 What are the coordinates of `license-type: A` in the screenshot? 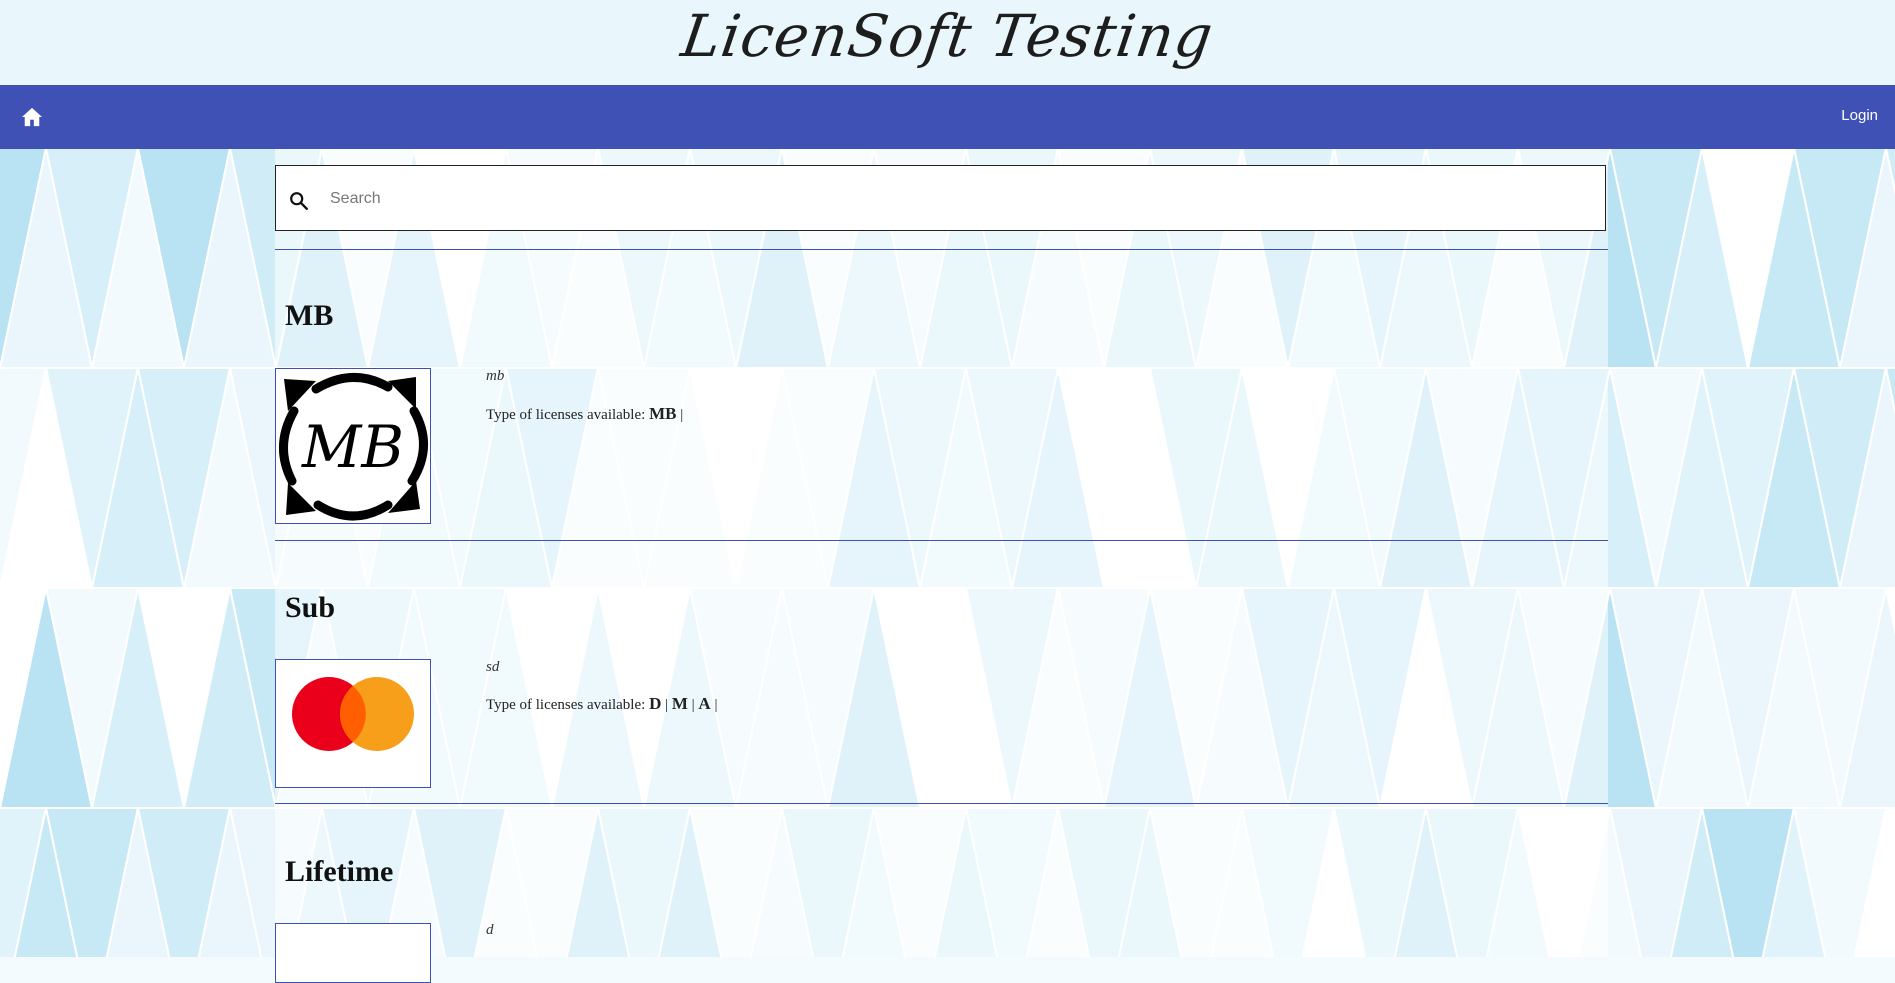 It's located at (704, 703).